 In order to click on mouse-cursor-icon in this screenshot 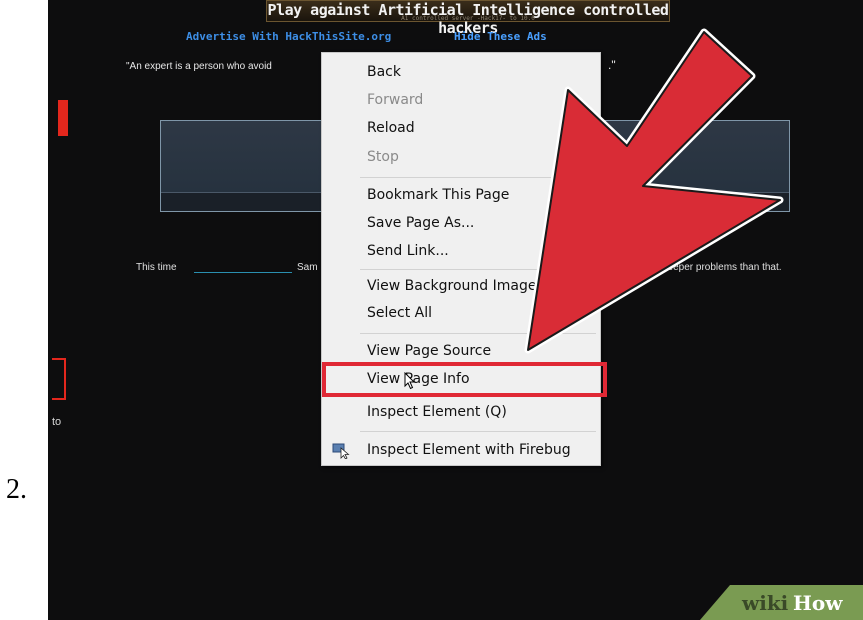, I will do `click(410, 381)`.